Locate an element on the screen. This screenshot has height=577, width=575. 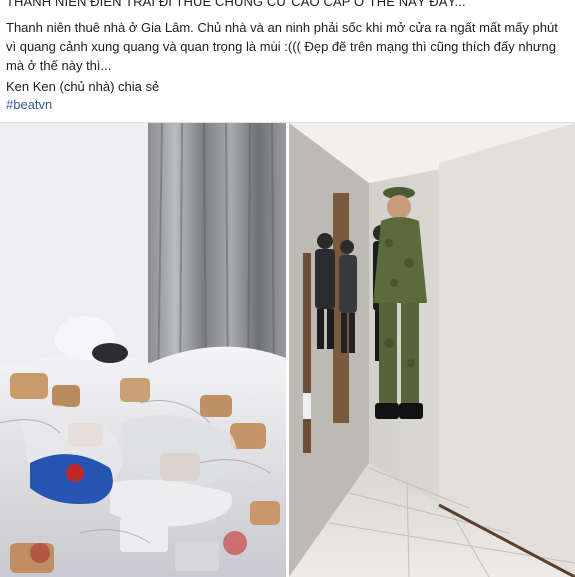
post-credit: Ken Ken (chủ nhà) chia sẻ is located at coordinates (83, 86).